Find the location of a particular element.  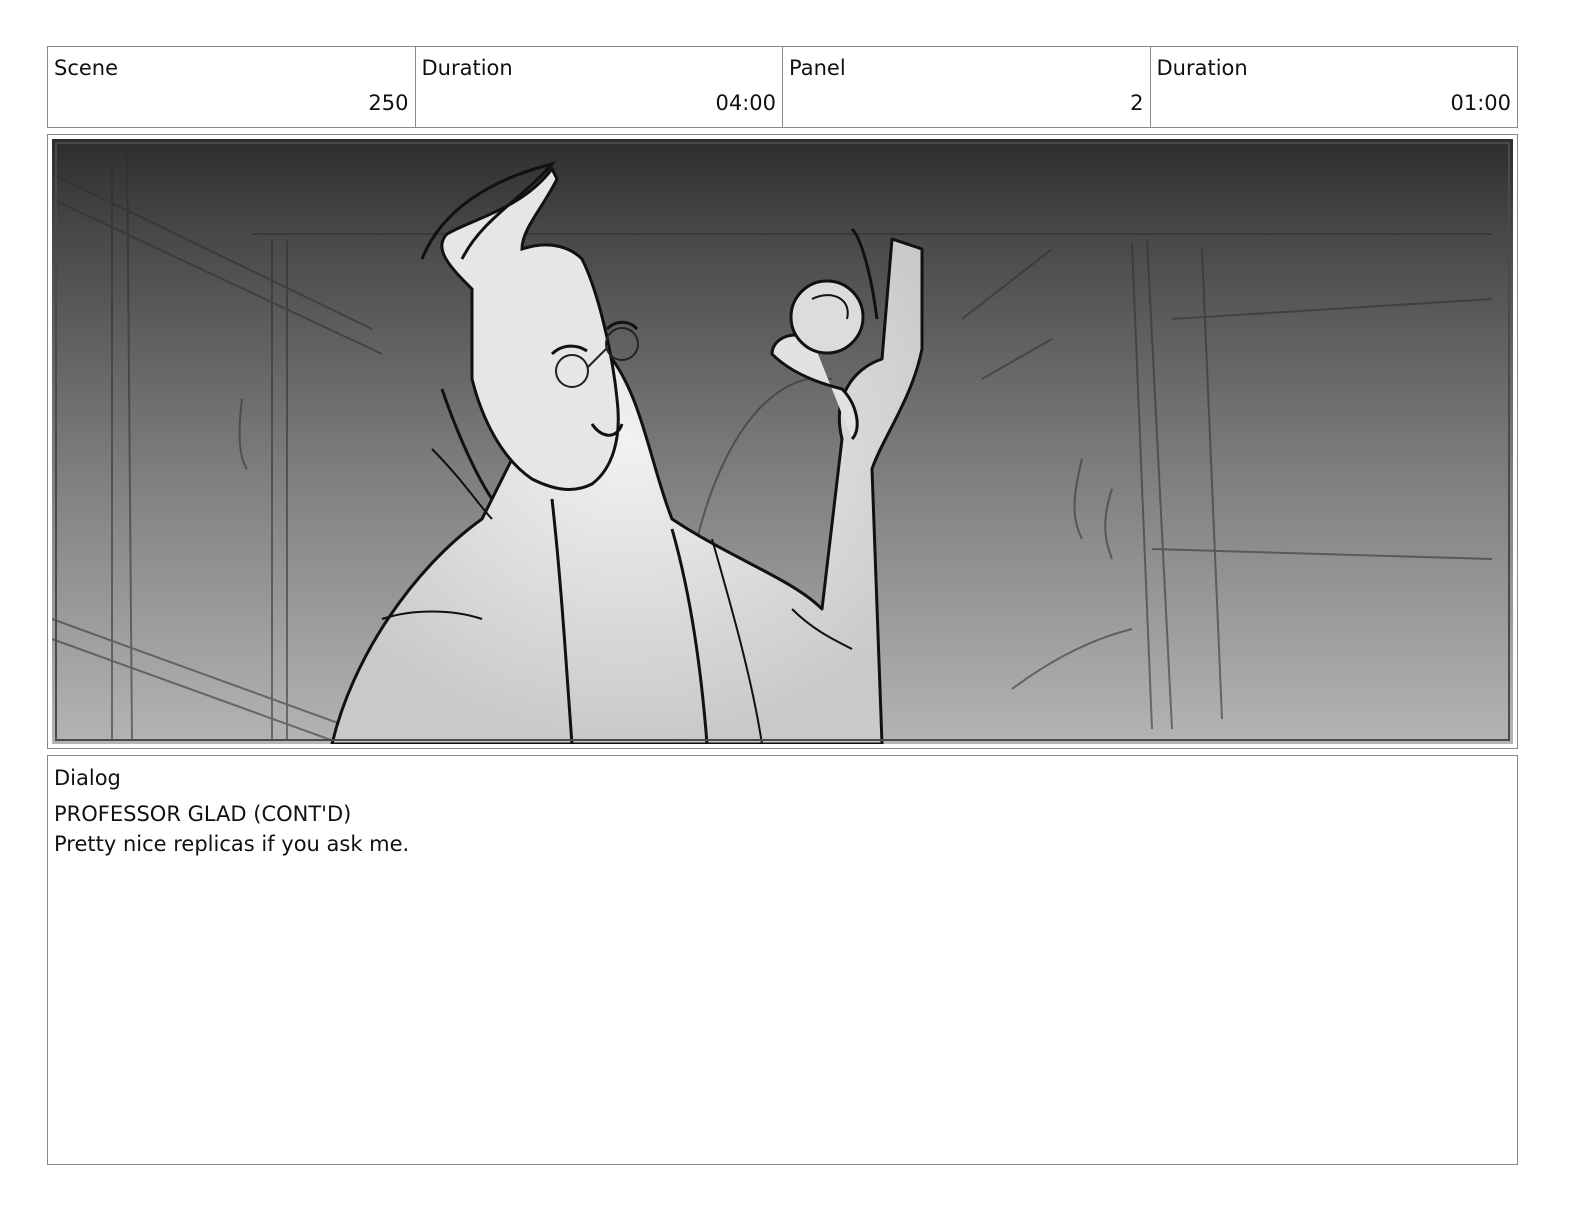

scene-duration-cell: Duration 04:00 is located at coordinates (599, 87).